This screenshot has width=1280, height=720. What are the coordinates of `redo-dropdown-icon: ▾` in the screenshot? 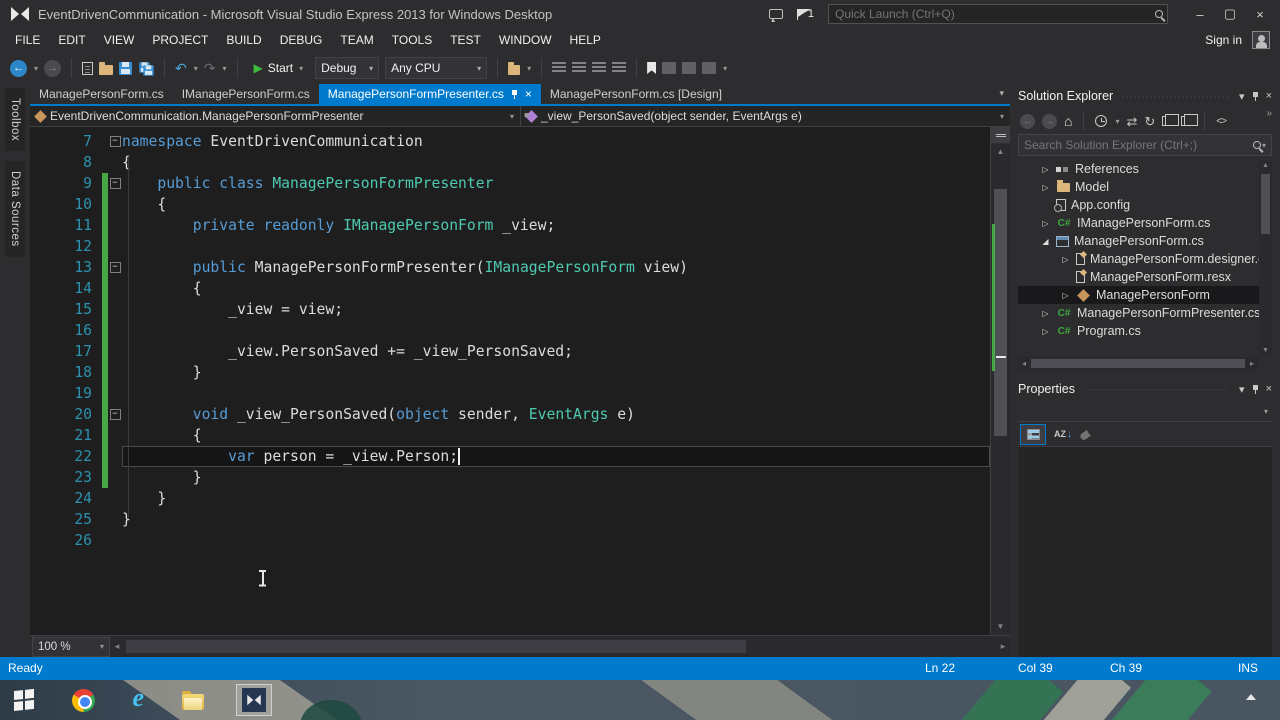 It's located at (225, 68).